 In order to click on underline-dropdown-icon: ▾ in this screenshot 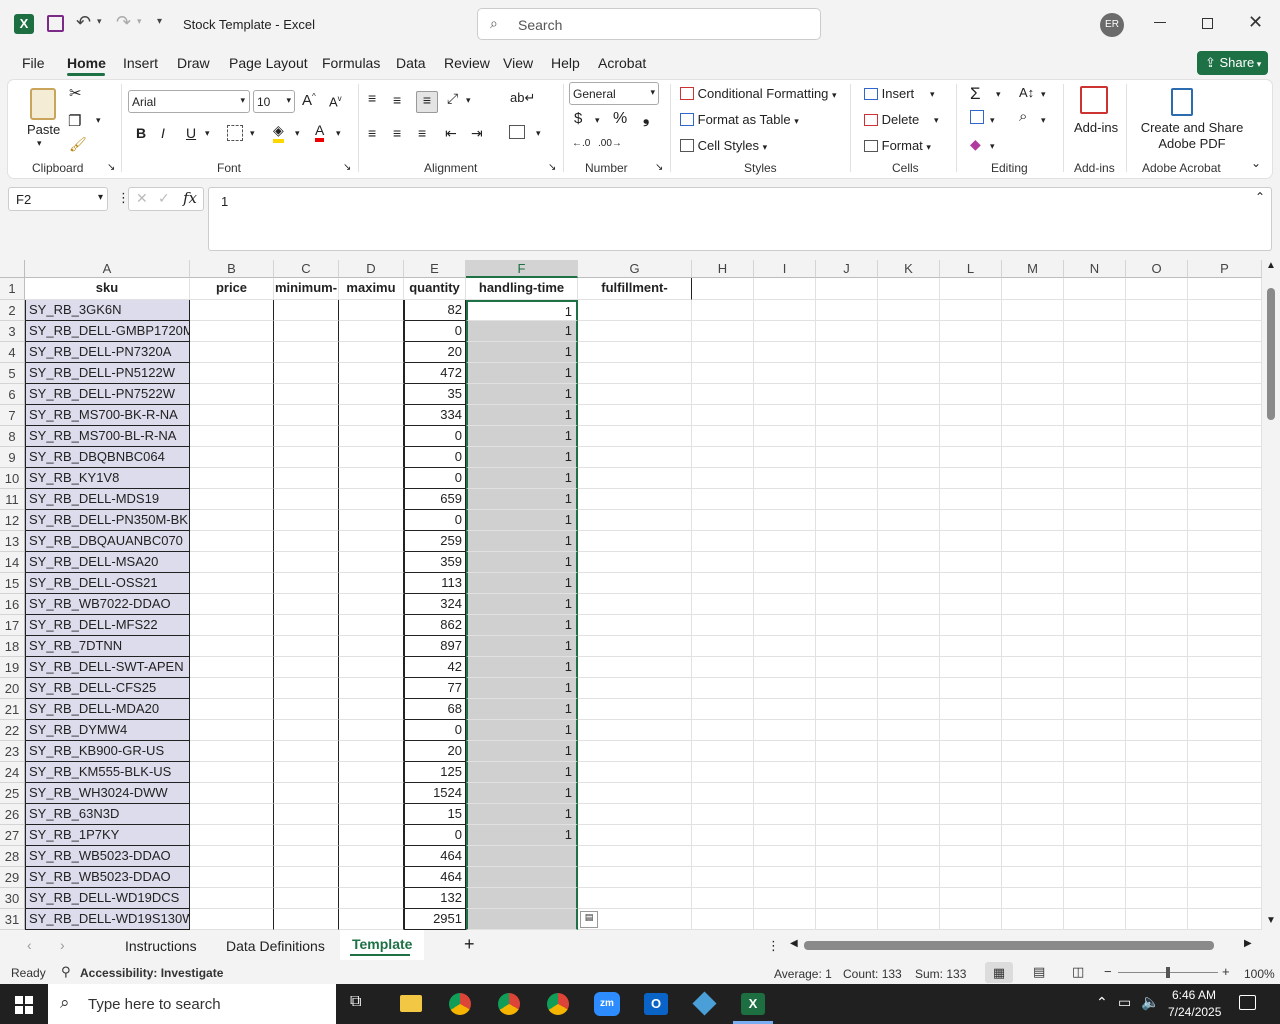, I will do `click(207, 133)`.